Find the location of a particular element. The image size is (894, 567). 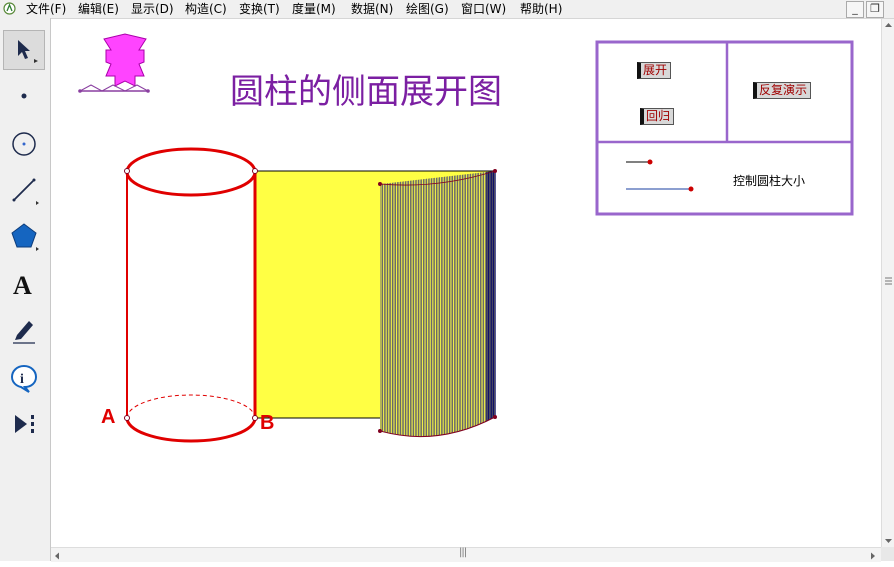

point-a-label: A is located at coordinates (108, 417).